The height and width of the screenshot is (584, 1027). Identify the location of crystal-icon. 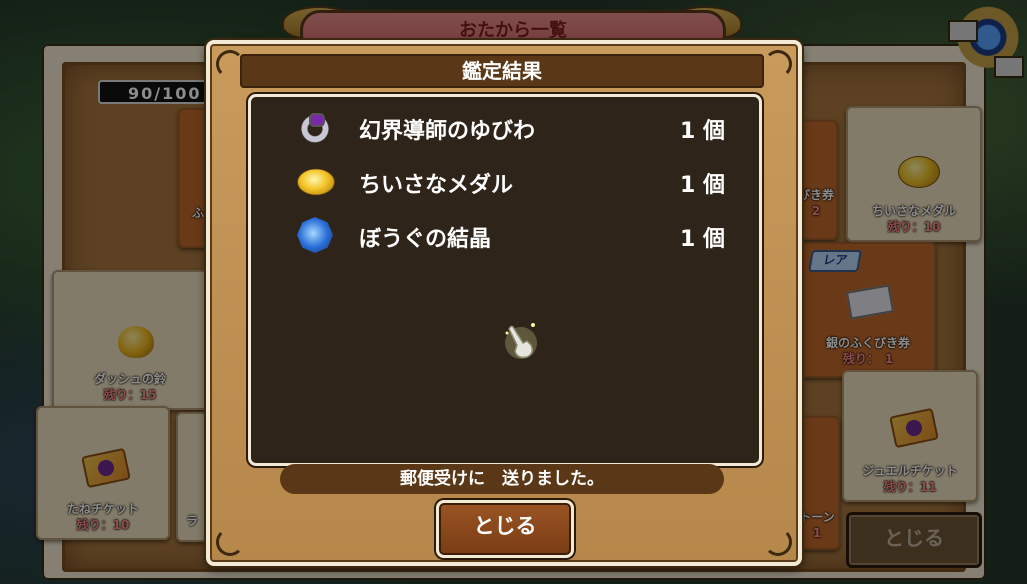
(315, 235).